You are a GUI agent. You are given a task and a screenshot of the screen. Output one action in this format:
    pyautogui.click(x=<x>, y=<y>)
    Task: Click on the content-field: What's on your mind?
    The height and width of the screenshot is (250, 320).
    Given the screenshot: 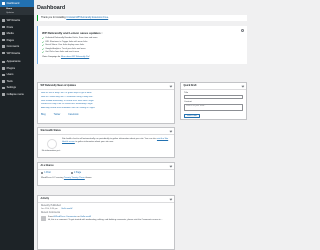 What is the action you would take?
    pyautogui.click(x=213, y=107)
    